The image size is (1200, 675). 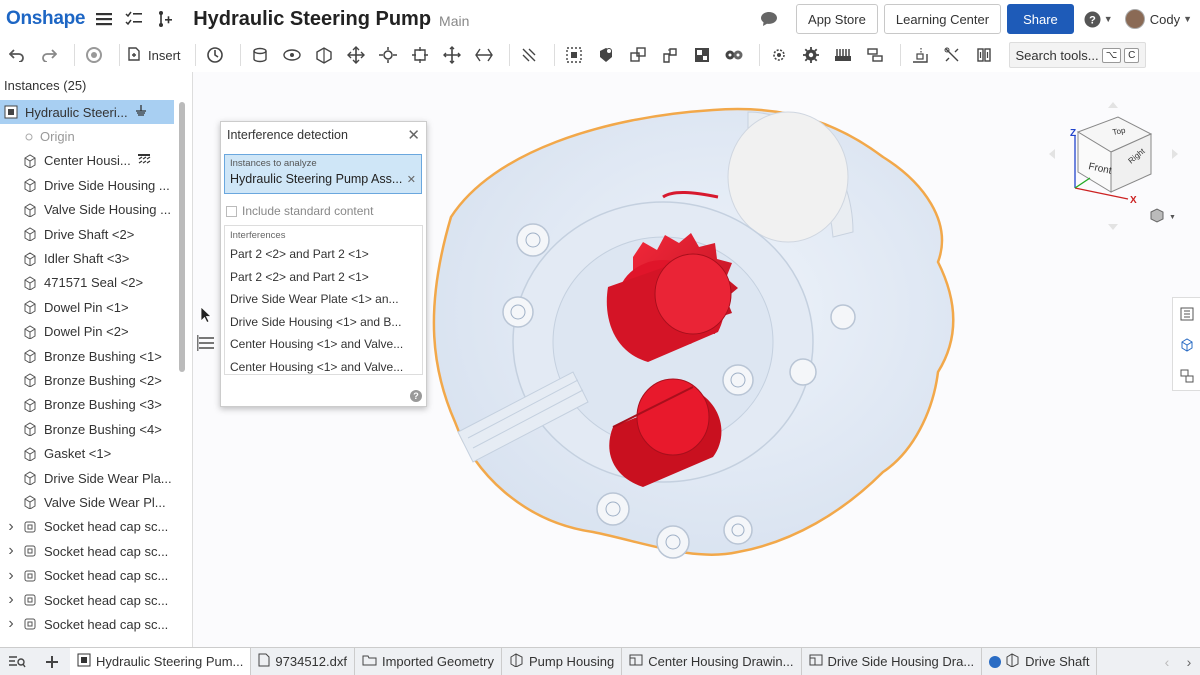 I want to click on parallel-mate-icon, so click(x=484, y=55).